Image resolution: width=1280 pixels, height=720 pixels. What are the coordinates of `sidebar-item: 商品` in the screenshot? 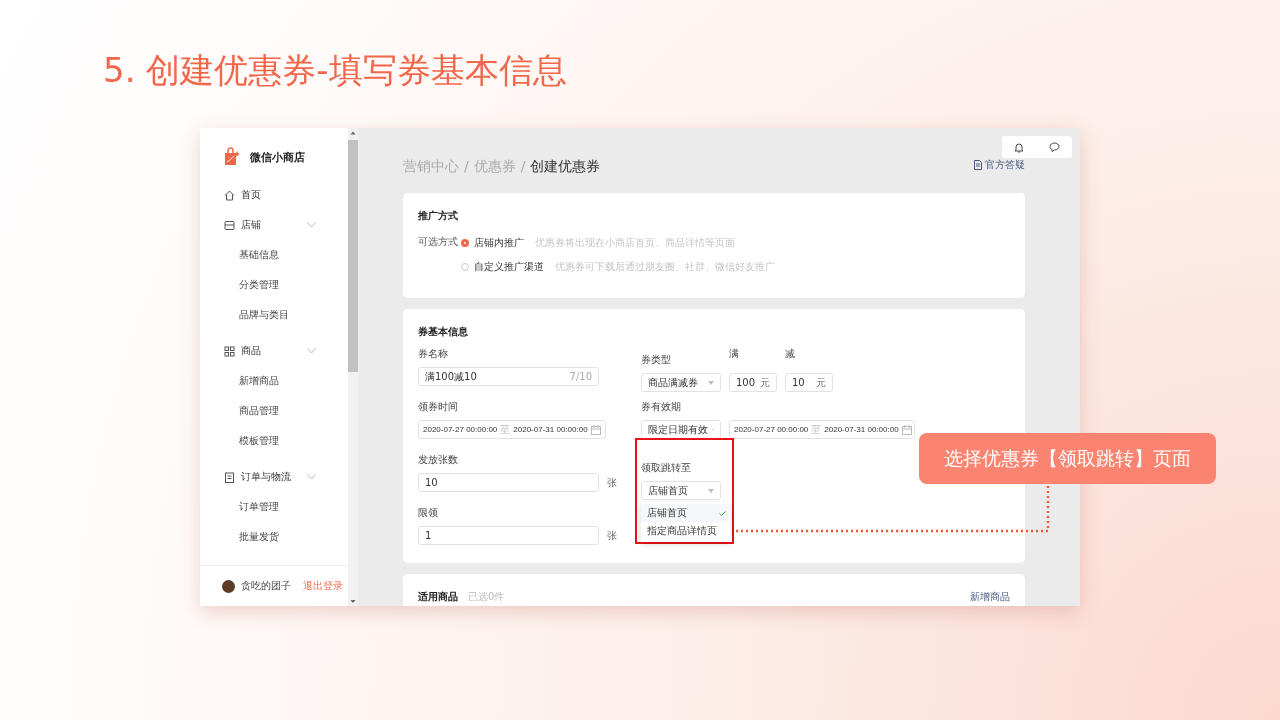 It's located at (274, 351).